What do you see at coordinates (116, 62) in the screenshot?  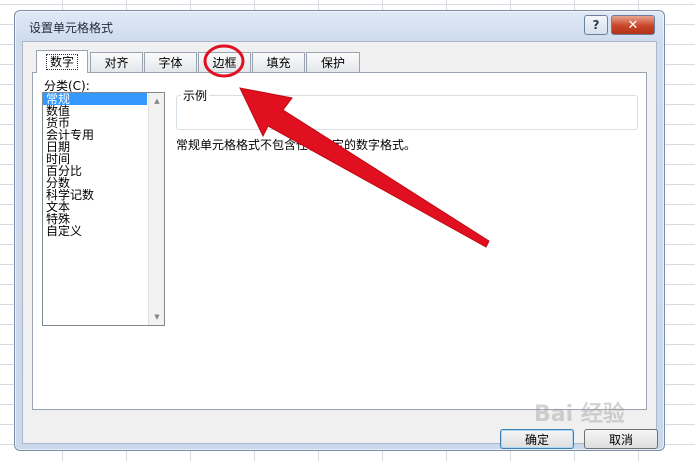 I see `tab-alignment: 对齐` at bounding box center [116, 62].